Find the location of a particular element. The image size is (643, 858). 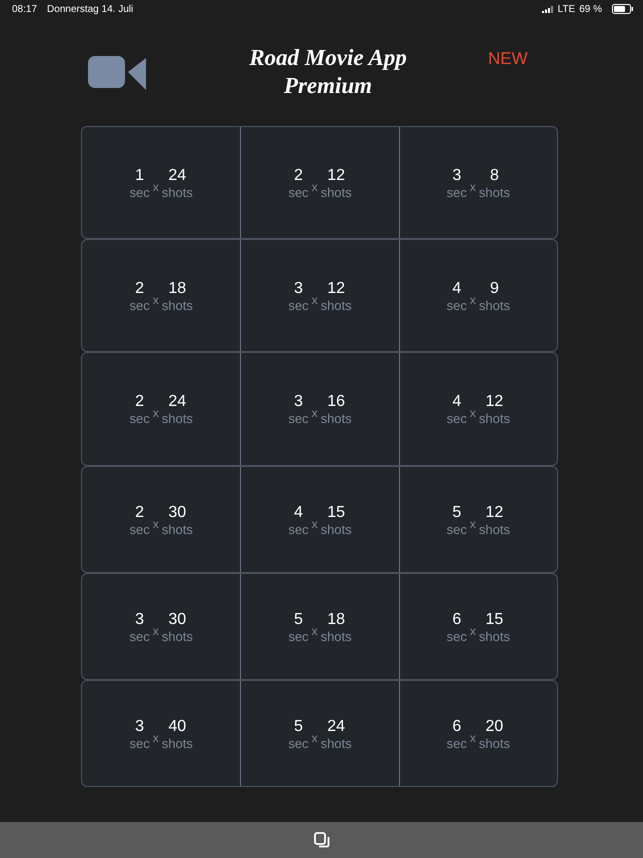

shots-value: 9 is located at coordinates (494, 288).